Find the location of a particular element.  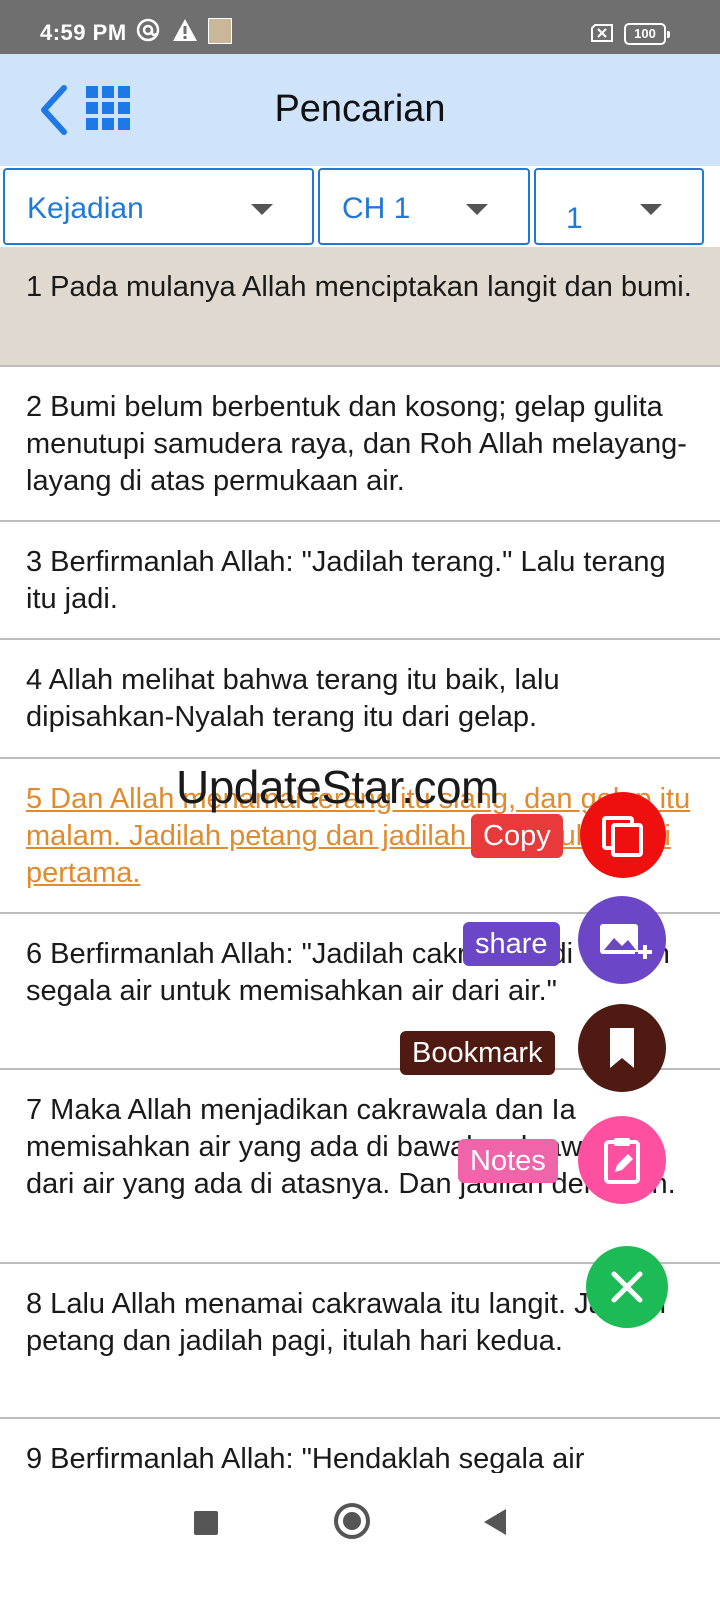

verse-dropdown-value: 1 is located at coordinates (574, 218).